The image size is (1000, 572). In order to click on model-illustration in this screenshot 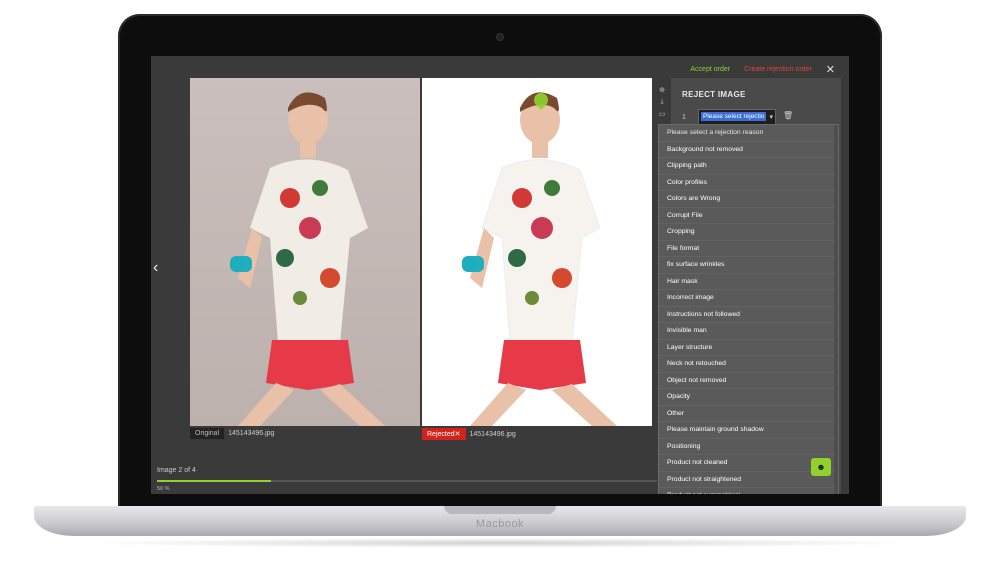, I will do `click(307, 259)`.